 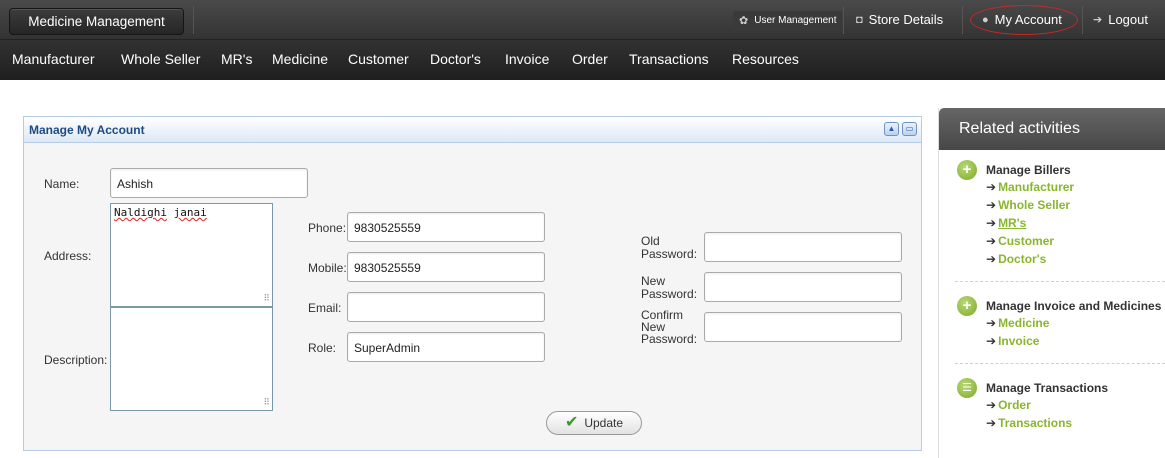 I want to click on address-label: Address:, so click(x=68, y=256).